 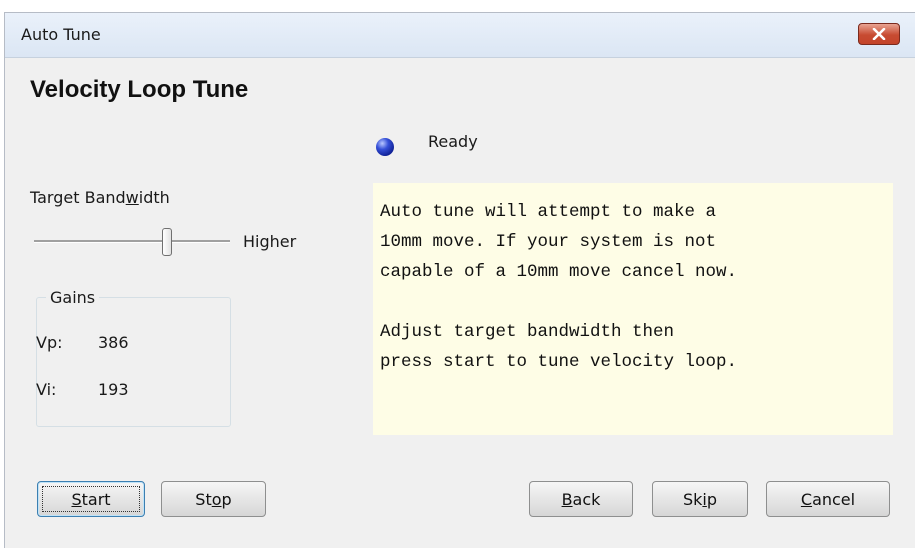 I want to click on status-text: Ready, so click(x=453, y=141).